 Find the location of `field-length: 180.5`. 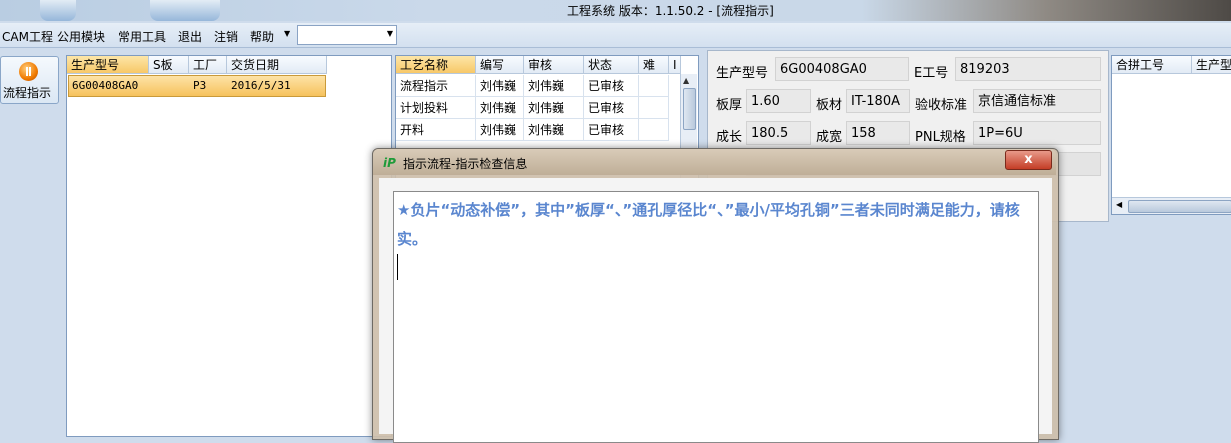

field-length: 180.5 is located at coordinates (778, 133).